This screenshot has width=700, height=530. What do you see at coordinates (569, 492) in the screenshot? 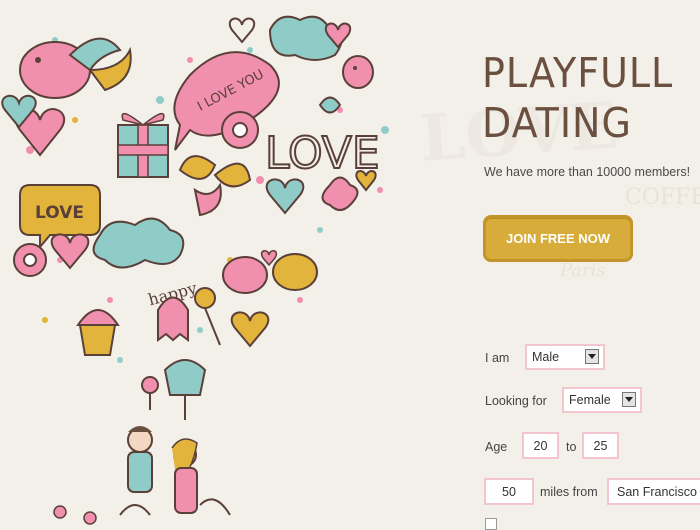
I see `miles-from-label: miles from` at bounding box center [569, 492].